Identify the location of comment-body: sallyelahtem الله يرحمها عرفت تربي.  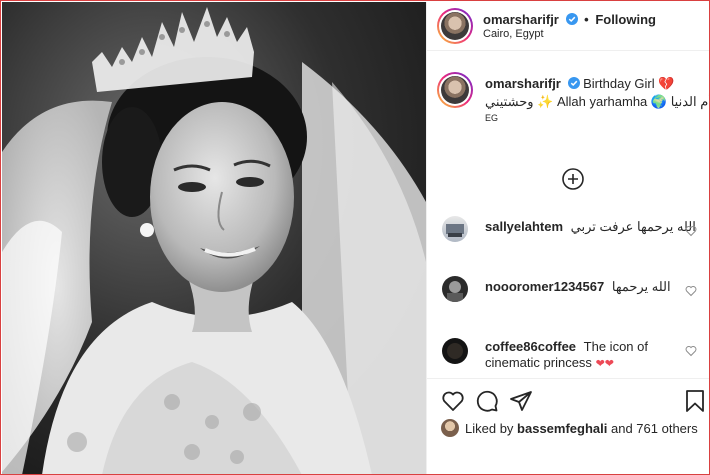
(590, 227).